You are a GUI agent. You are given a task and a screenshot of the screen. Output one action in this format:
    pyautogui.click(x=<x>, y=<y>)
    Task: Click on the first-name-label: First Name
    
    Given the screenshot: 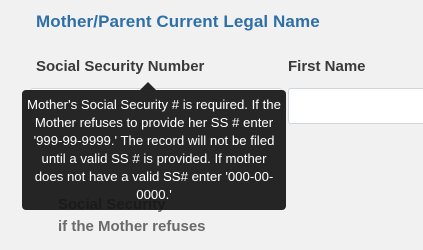 What is the action you would take?
    pyautogui.click(x=327, y=66)
    